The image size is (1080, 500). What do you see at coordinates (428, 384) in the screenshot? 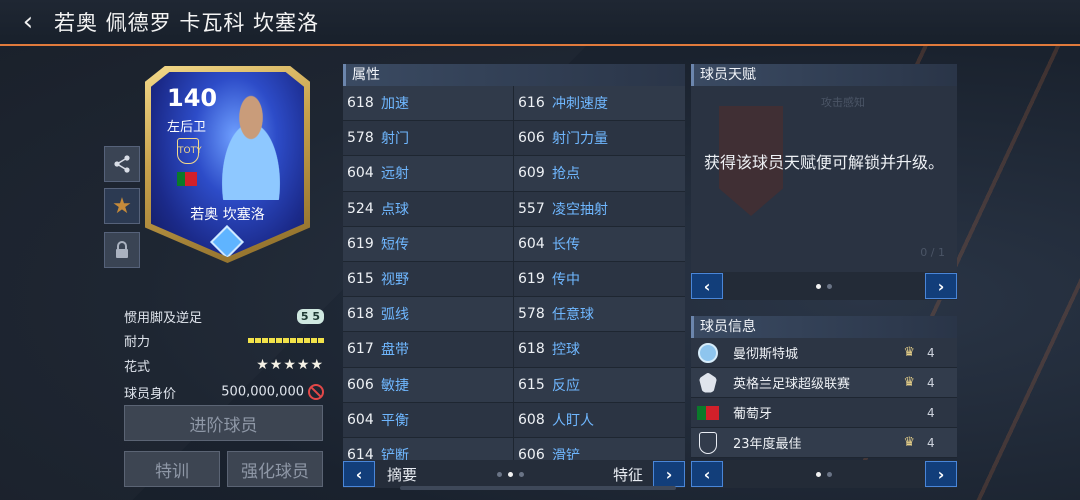
I see `attribute-cell: 606 敏捷` at bounding box center [428, 384].